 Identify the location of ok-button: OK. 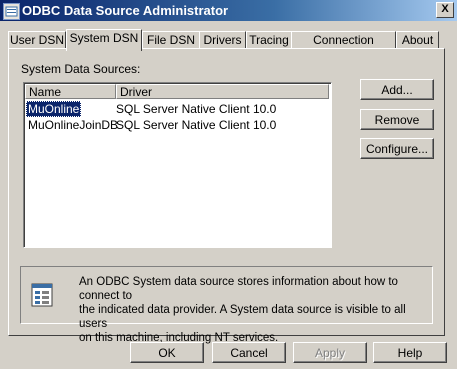
(167, 352).